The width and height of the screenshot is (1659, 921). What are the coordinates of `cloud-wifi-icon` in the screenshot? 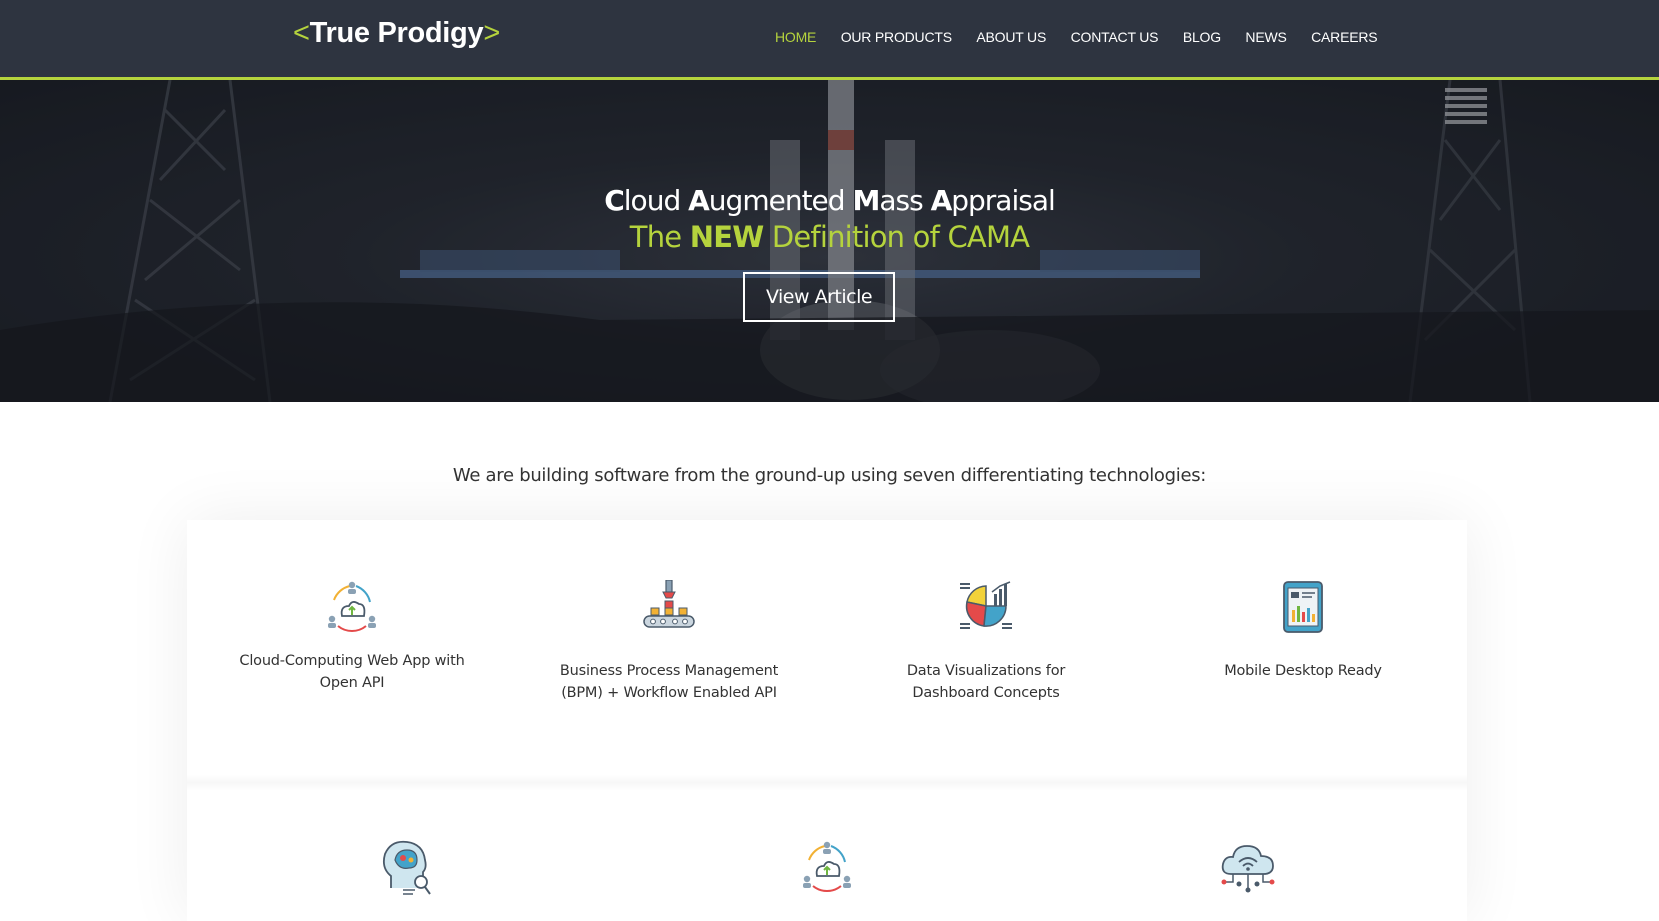 It's located at (1248, 869).